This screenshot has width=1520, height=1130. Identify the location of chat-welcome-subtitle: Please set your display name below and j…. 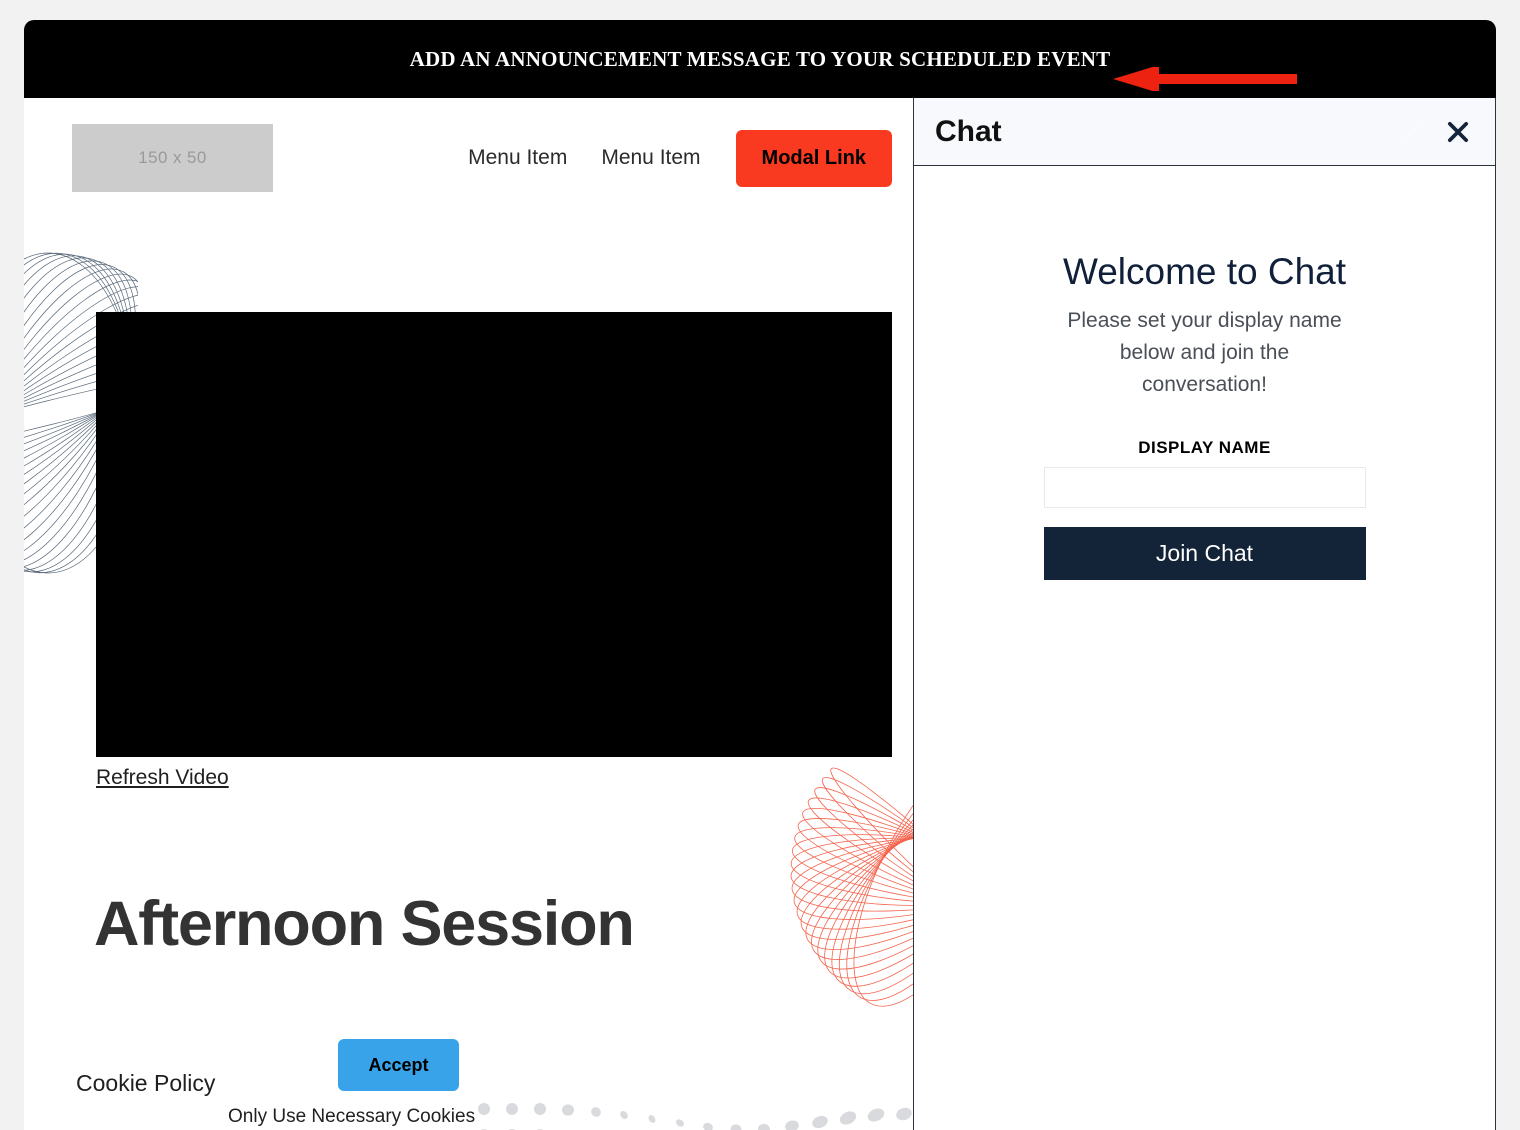
(1204, 352).